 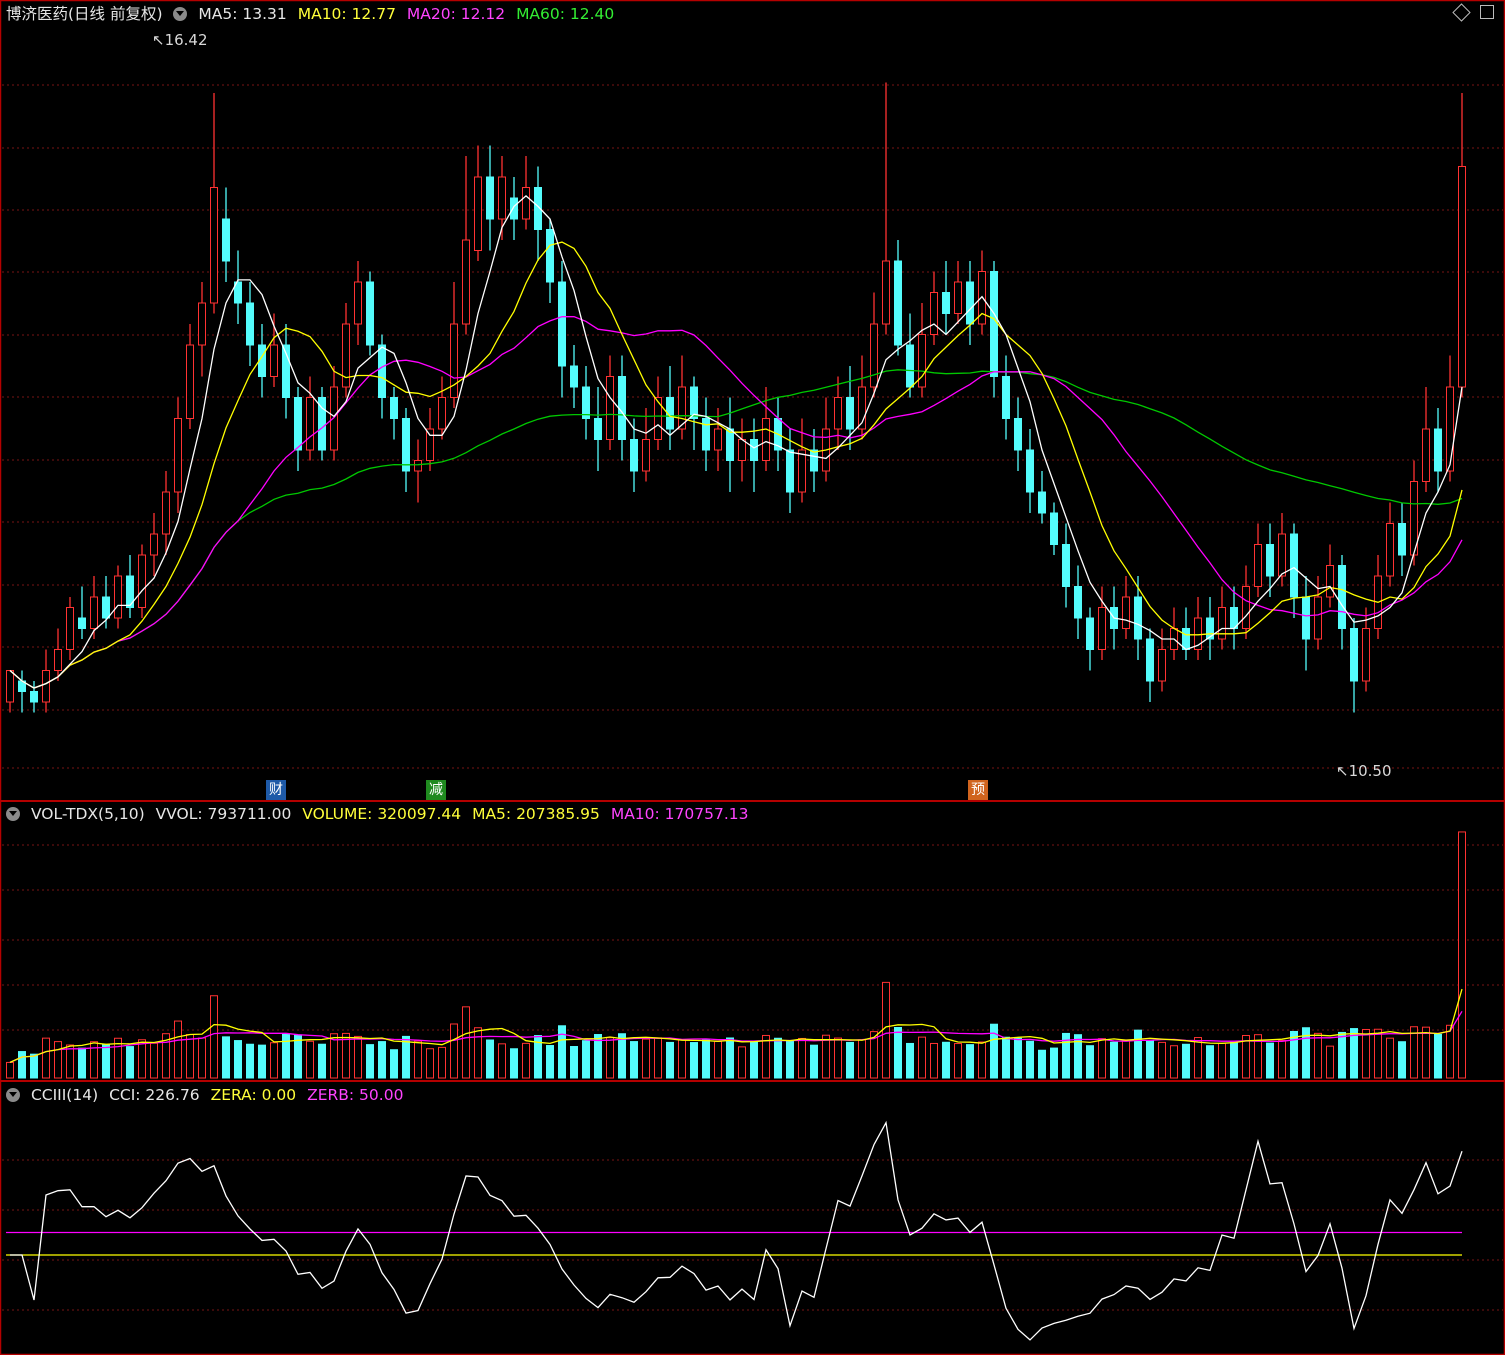 What do you see at coordinates (223, 814) in the screenshot?
I see `vvol-value: VVOL: 793711.00` at bounding box center [223, 814].